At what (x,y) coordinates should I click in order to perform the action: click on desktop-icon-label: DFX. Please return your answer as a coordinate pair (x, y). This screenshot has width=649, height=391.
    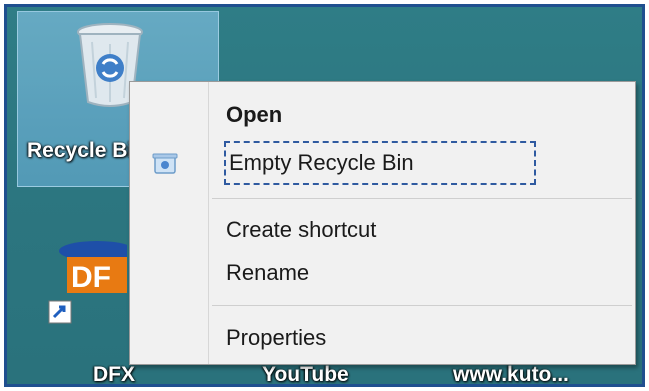
    Looking at the image, I should click on (114, 373).